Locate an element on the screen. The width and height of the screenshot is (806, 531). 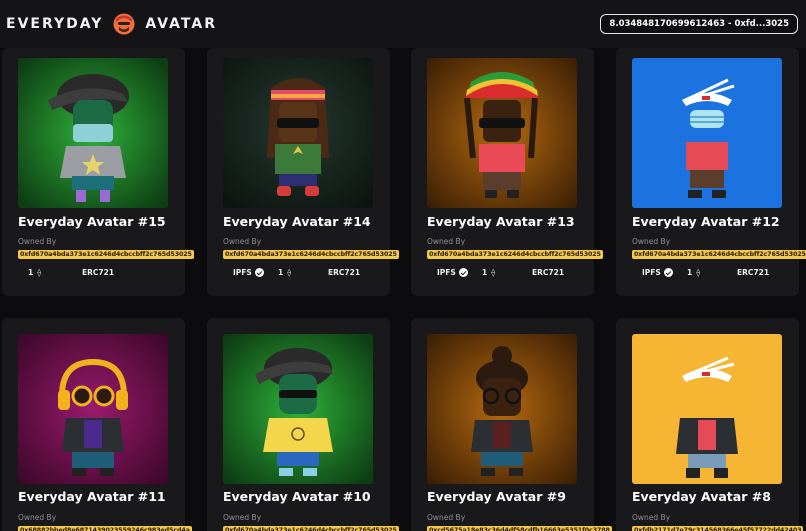
card-title: Everyday Avatar #10 is located at coordinates (297, 496).